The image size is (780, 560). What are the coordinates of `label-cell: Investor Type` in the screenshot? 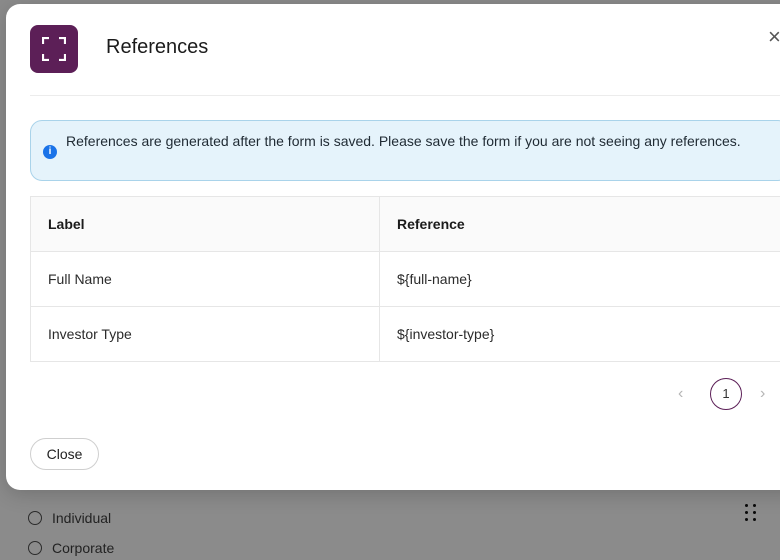 It's located at (205, 334).